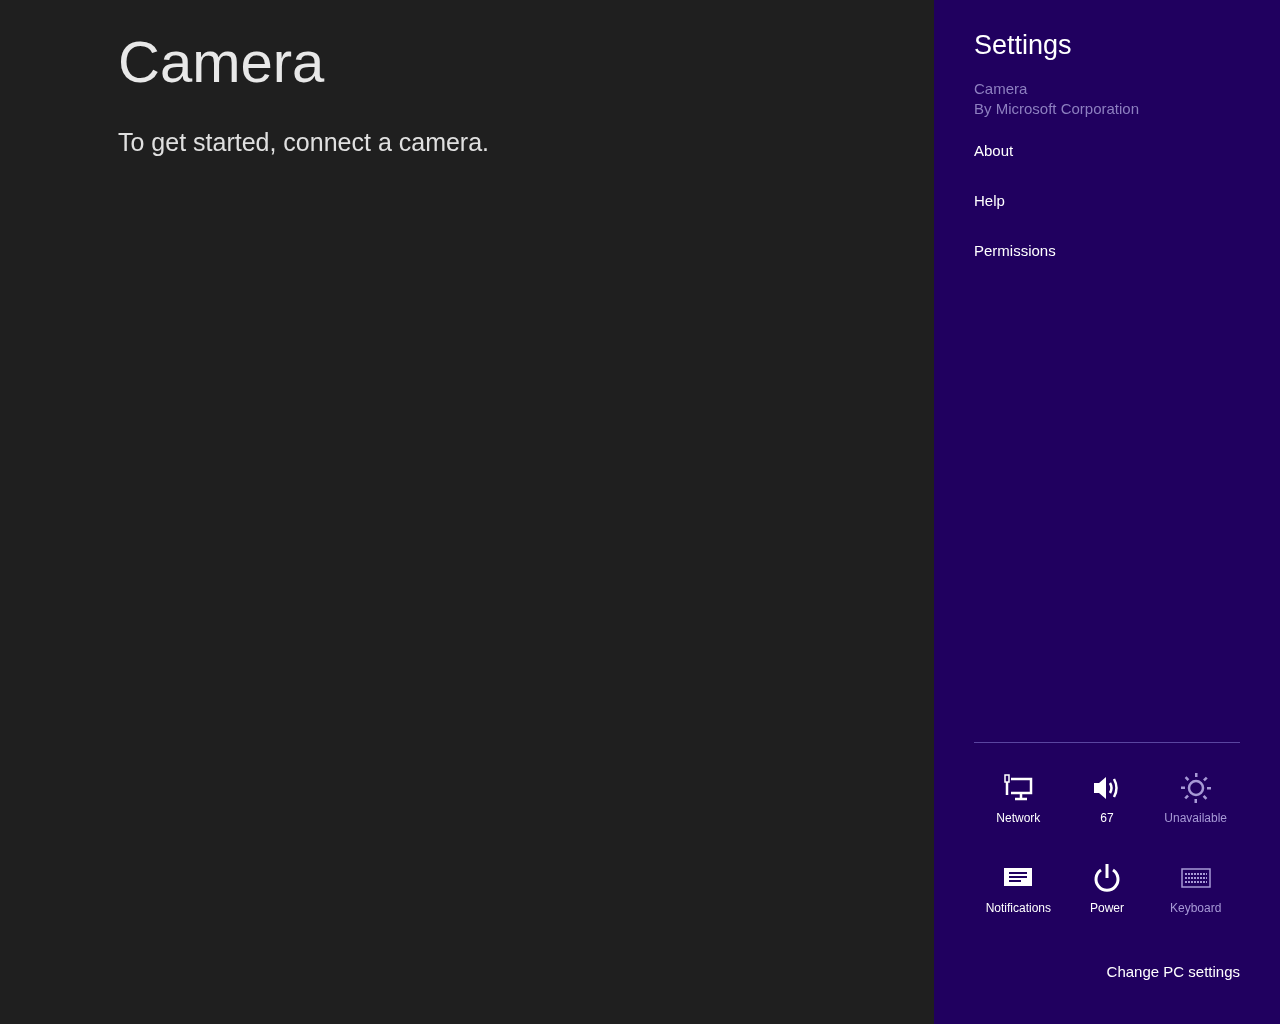 Image resolution: width=1280 pixels, height=1024 pixels. Describe the element at coordinates (1195, 878) in the screenshot. I see `keyboard-icon` at that location.